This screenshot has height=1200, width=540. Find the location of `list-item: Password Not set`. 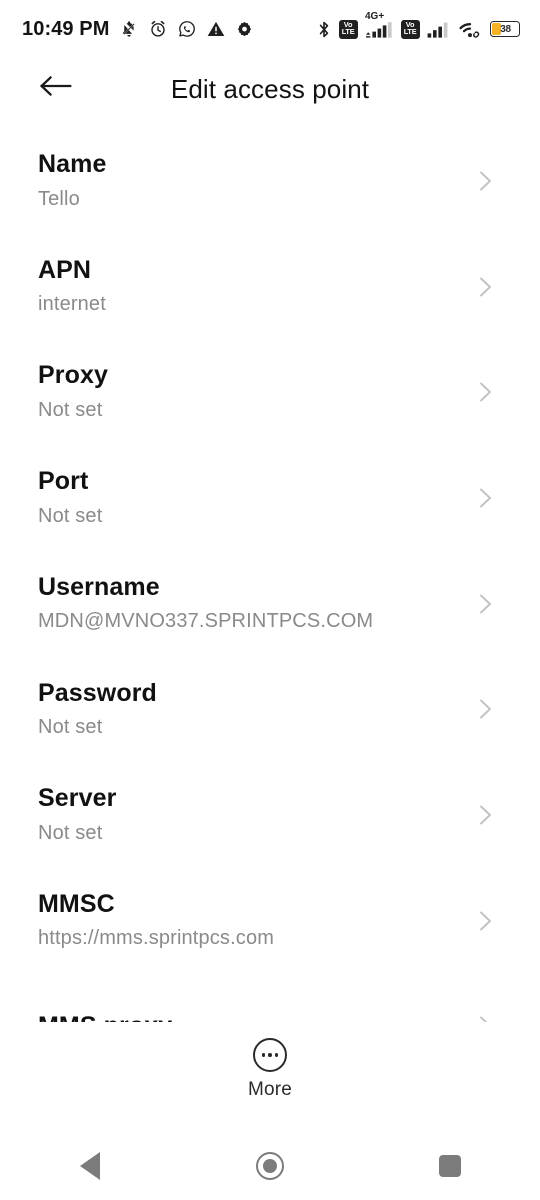

list-item: Password Not set is located at coordinates (270, 709).